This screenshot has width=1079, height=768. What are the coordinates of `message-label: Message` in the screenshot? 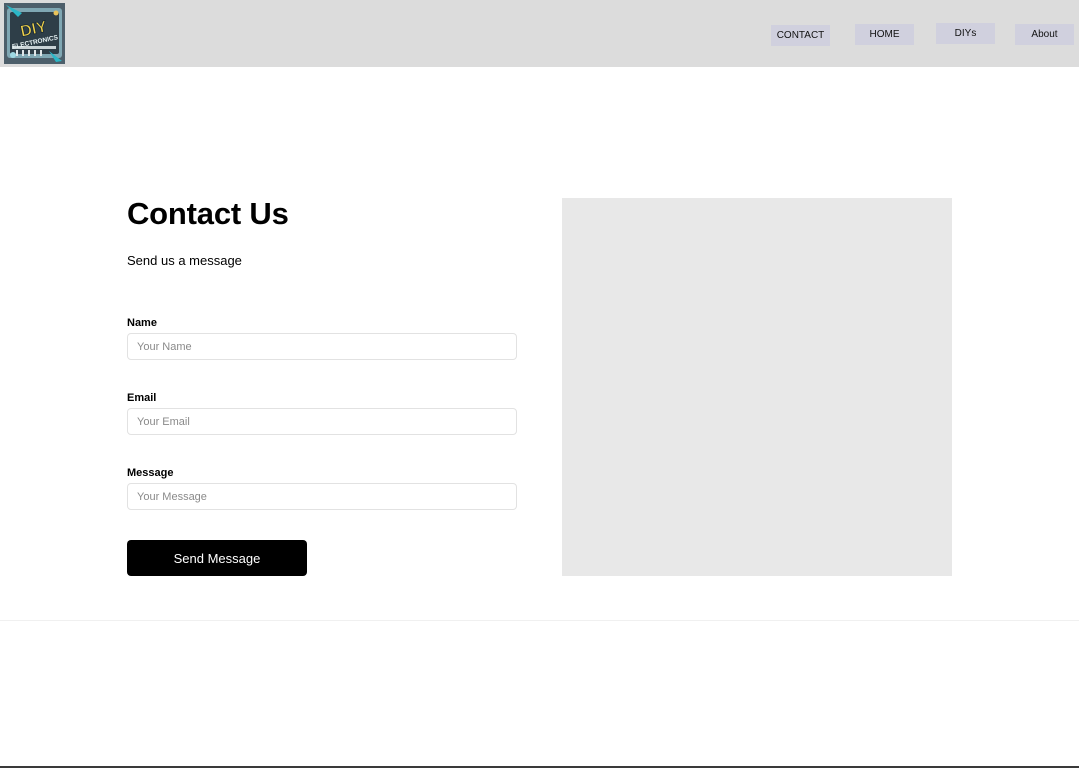 It's located at (150, 473).